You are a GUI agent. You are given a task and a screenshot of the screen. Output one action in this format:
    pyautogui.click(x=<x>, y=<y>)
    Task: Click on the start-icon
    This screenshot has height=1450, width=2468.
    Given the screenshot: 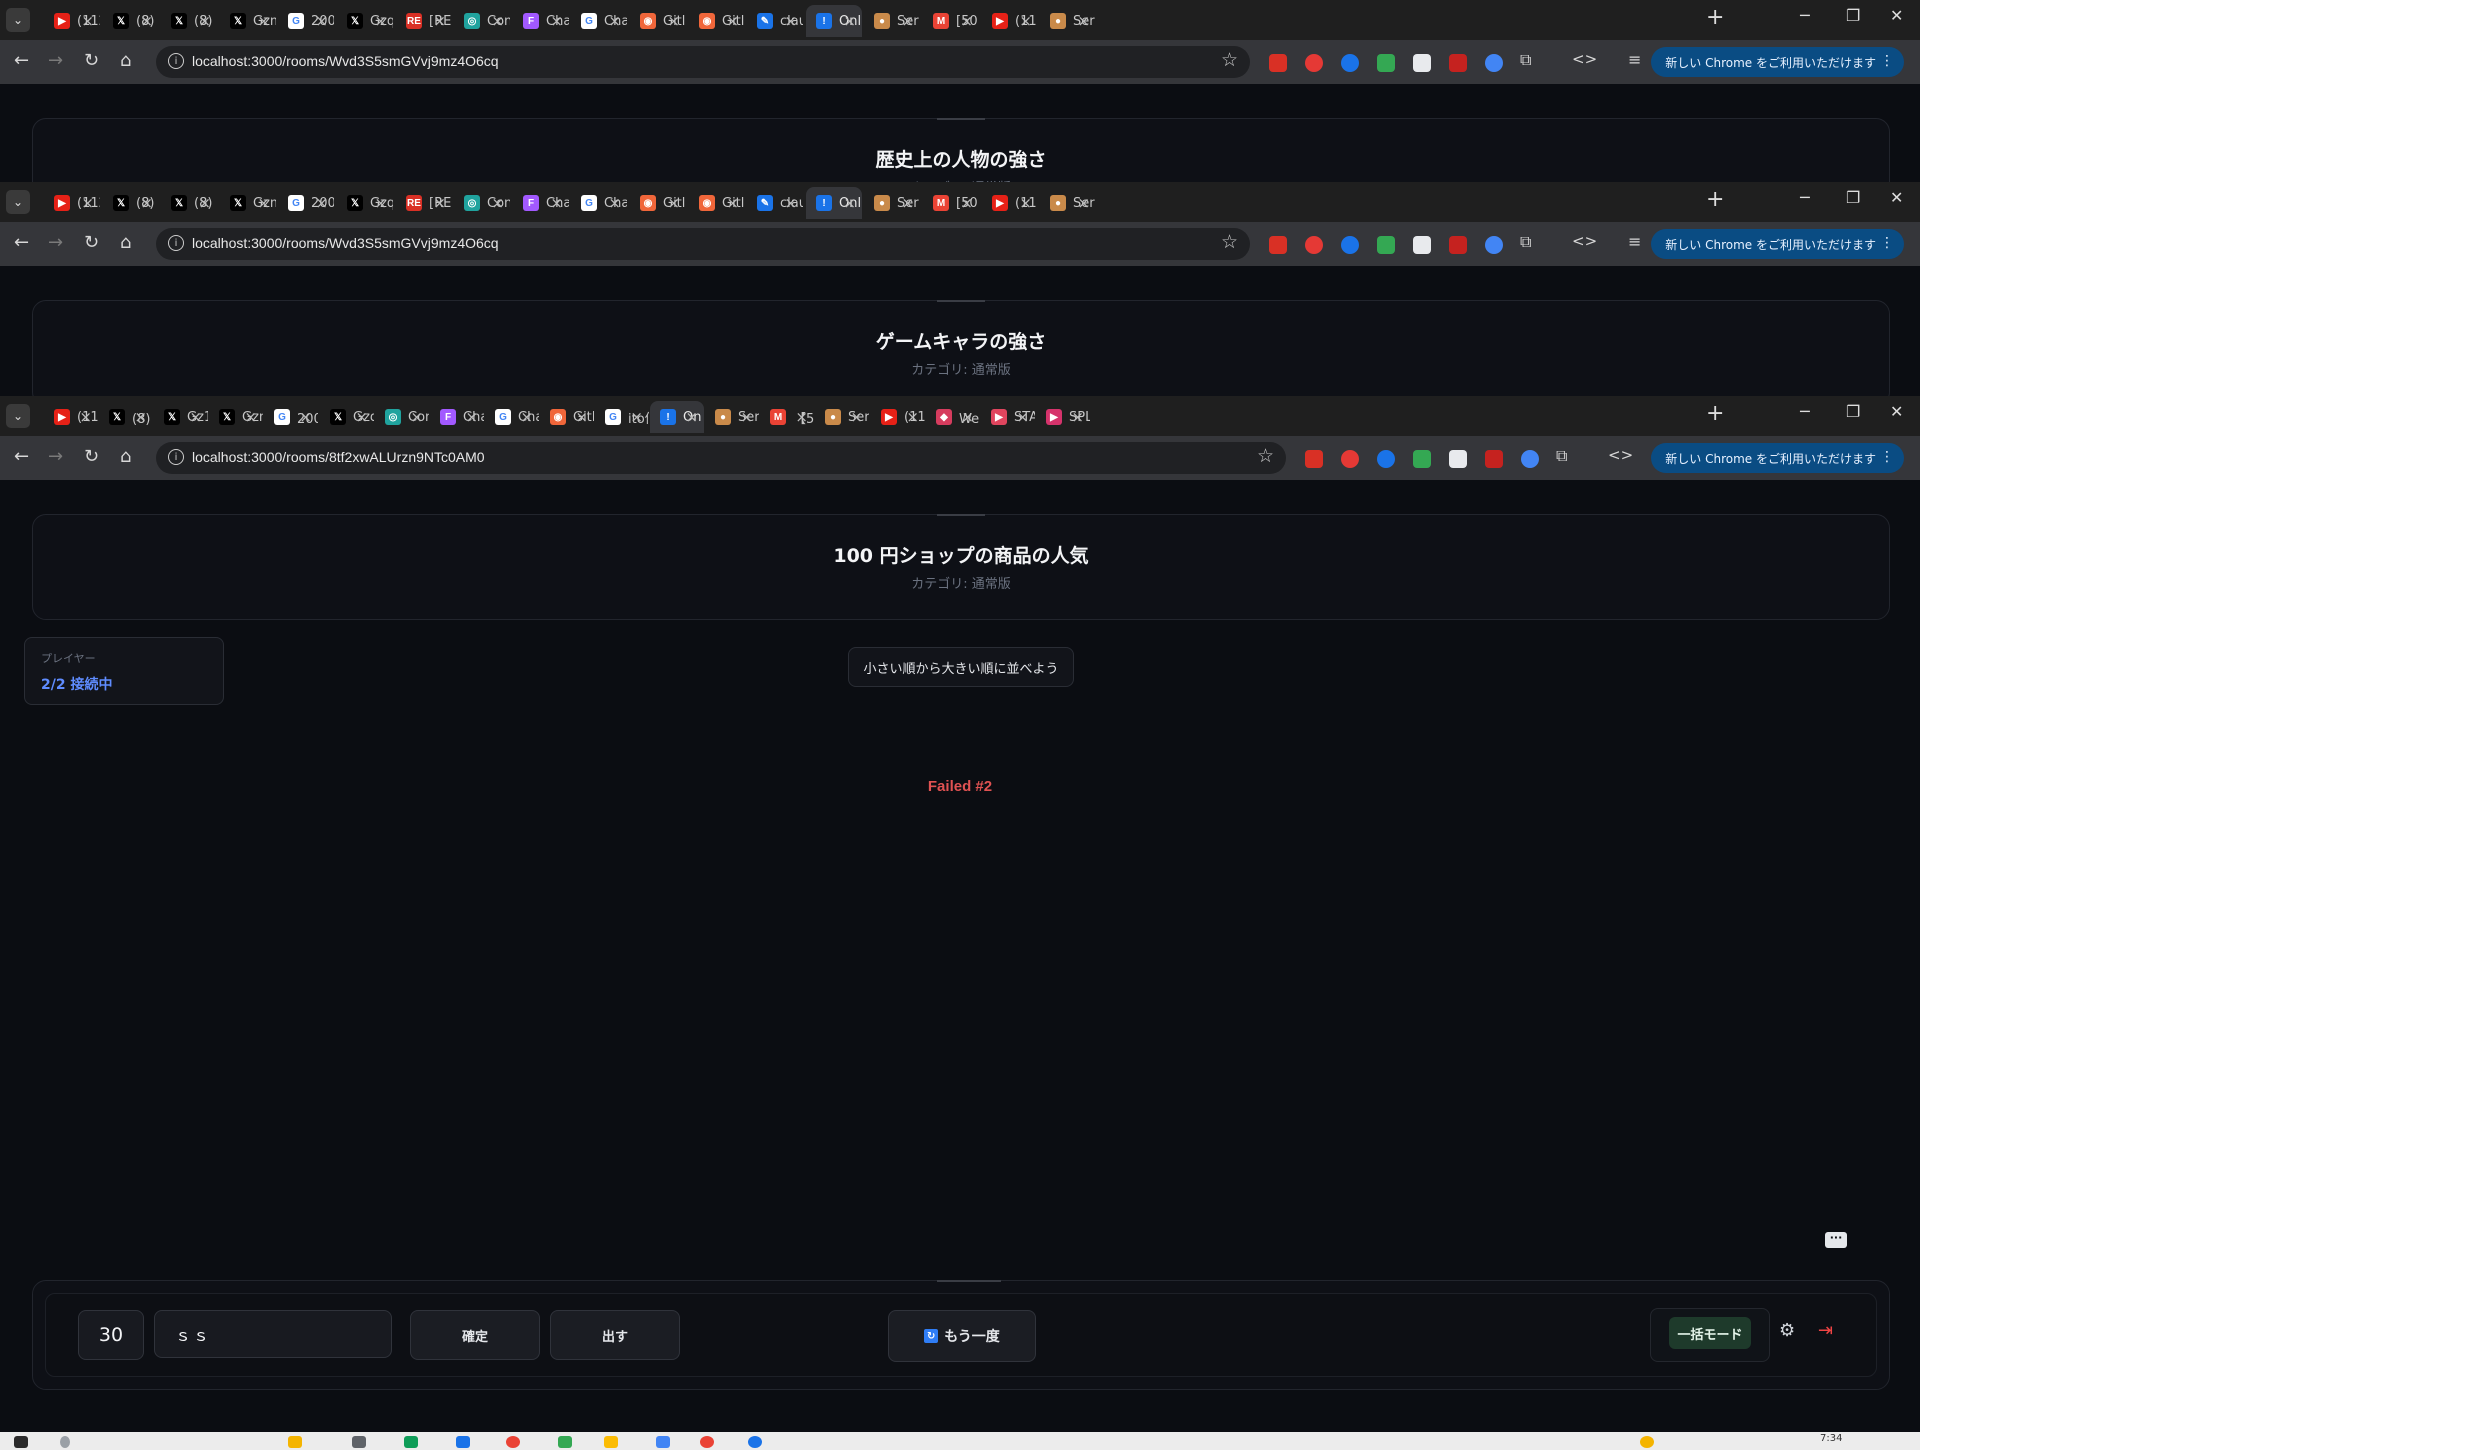 What is the action you would take?
    pyautogui.click(x=21, y=1442)
    